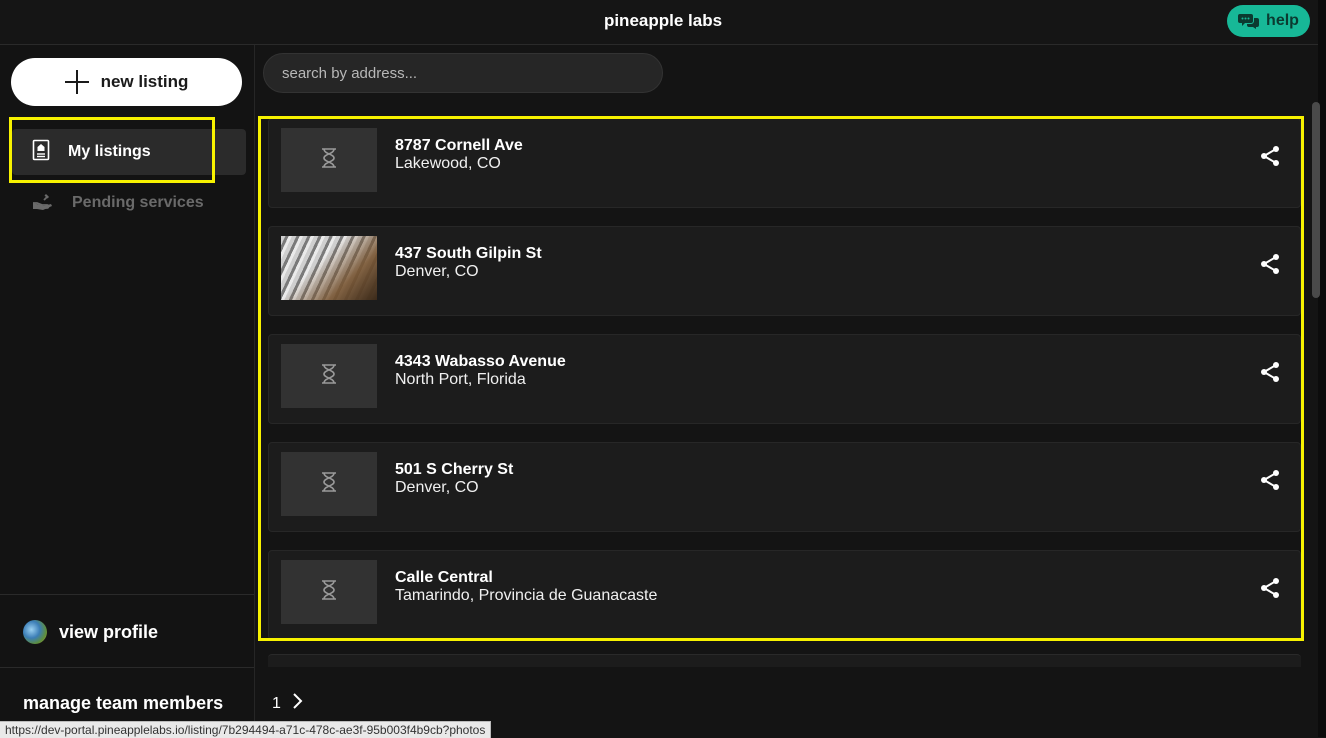 This screenshot has width=1326, height=738. I want to click on view-profile-link: view profile, so click(90, 632).